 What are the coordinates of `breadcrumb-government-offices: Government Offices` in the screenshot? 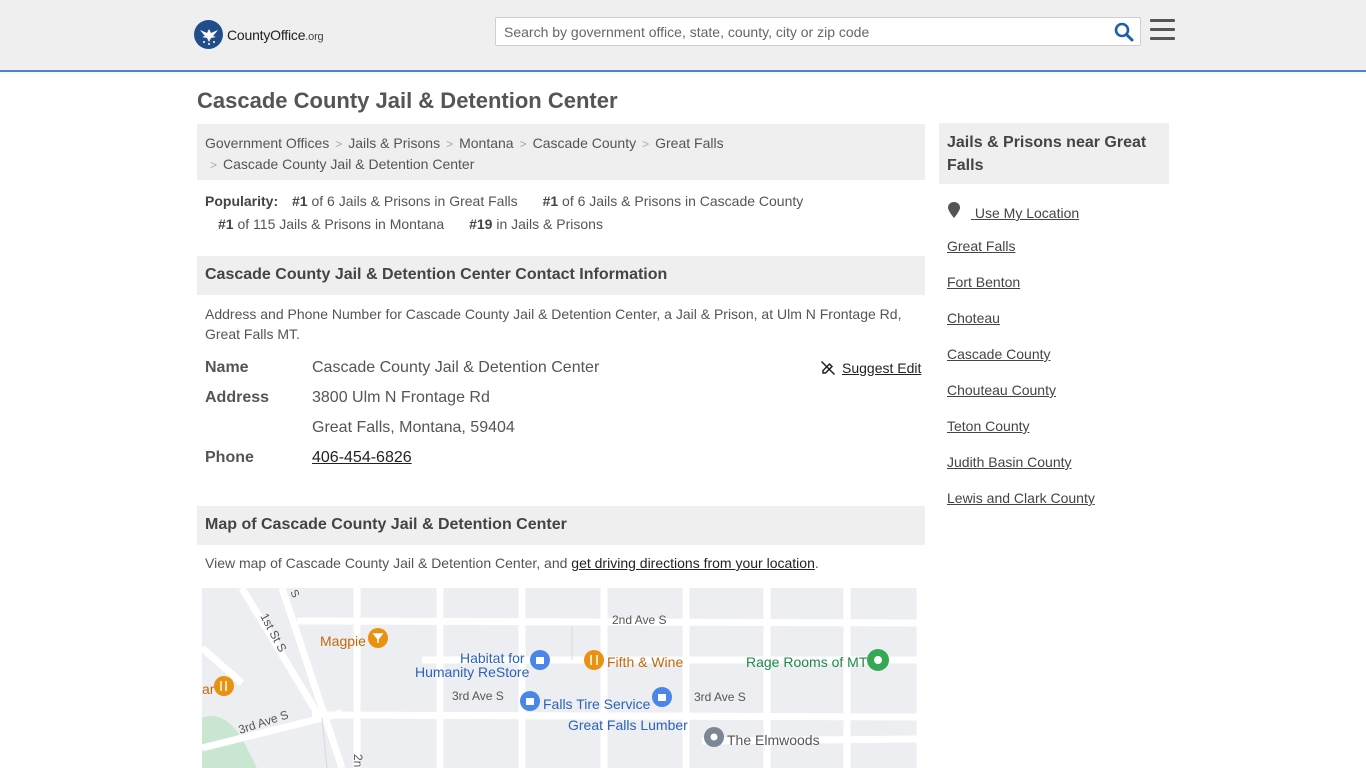 It's located at (267, 143).